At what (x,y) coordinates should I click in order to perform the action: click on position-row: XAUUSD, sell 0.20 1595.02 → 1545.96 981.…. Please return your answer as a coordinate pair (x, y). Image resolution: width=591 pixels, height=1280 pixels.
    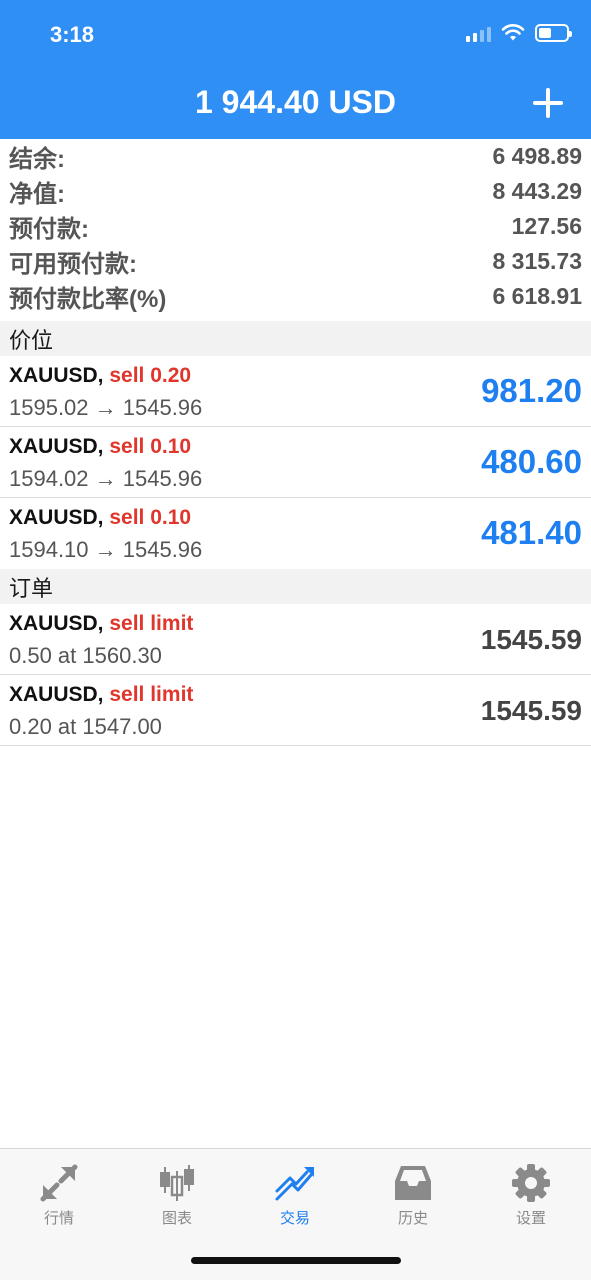
    Looking at the image, I should click on (295, 391).